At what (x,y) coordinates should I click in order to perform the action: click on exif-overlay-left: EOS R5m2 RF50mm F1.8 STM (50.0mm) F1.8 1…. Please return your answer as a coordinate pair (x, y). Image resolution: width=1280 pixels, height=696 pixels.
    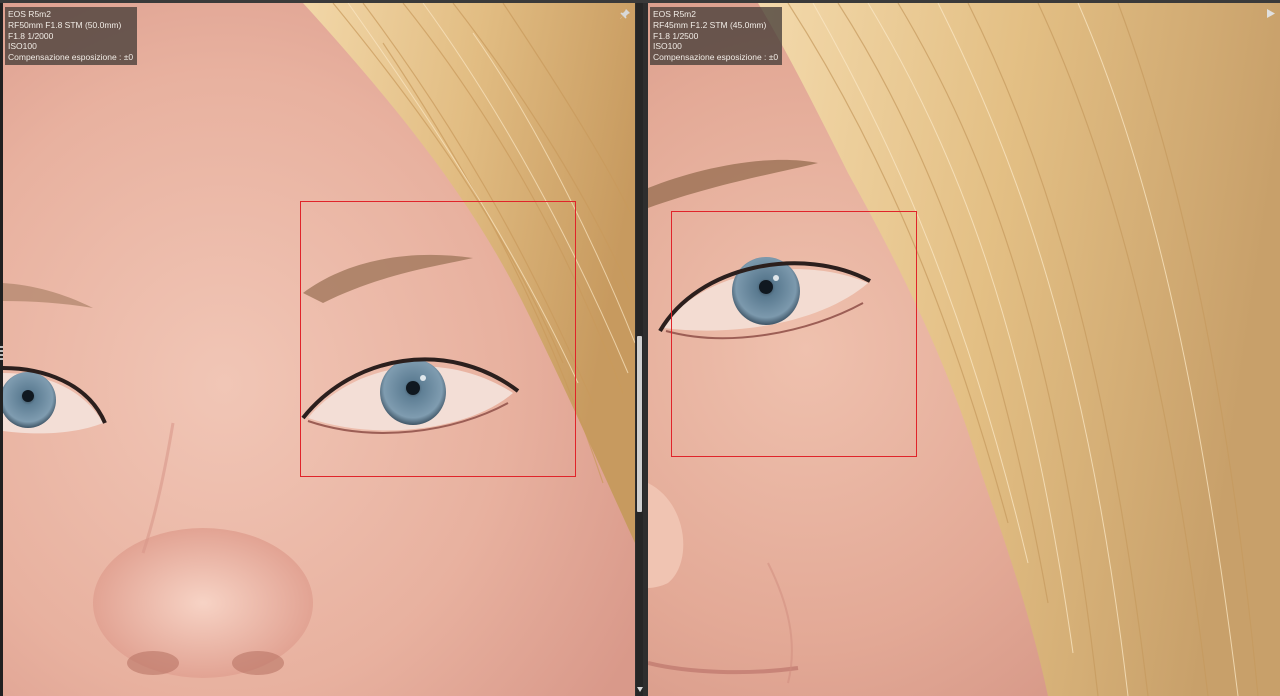
    Looking at the image, I should click on (71, 36).